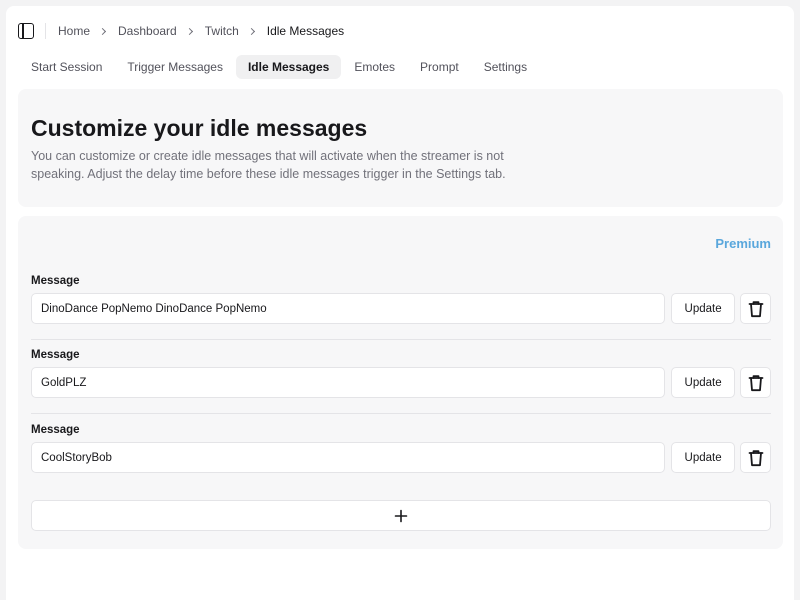 The width and height of the screenshot is (800, 600). I want to click on tab-emotes: Emotes, so click(374, 67).